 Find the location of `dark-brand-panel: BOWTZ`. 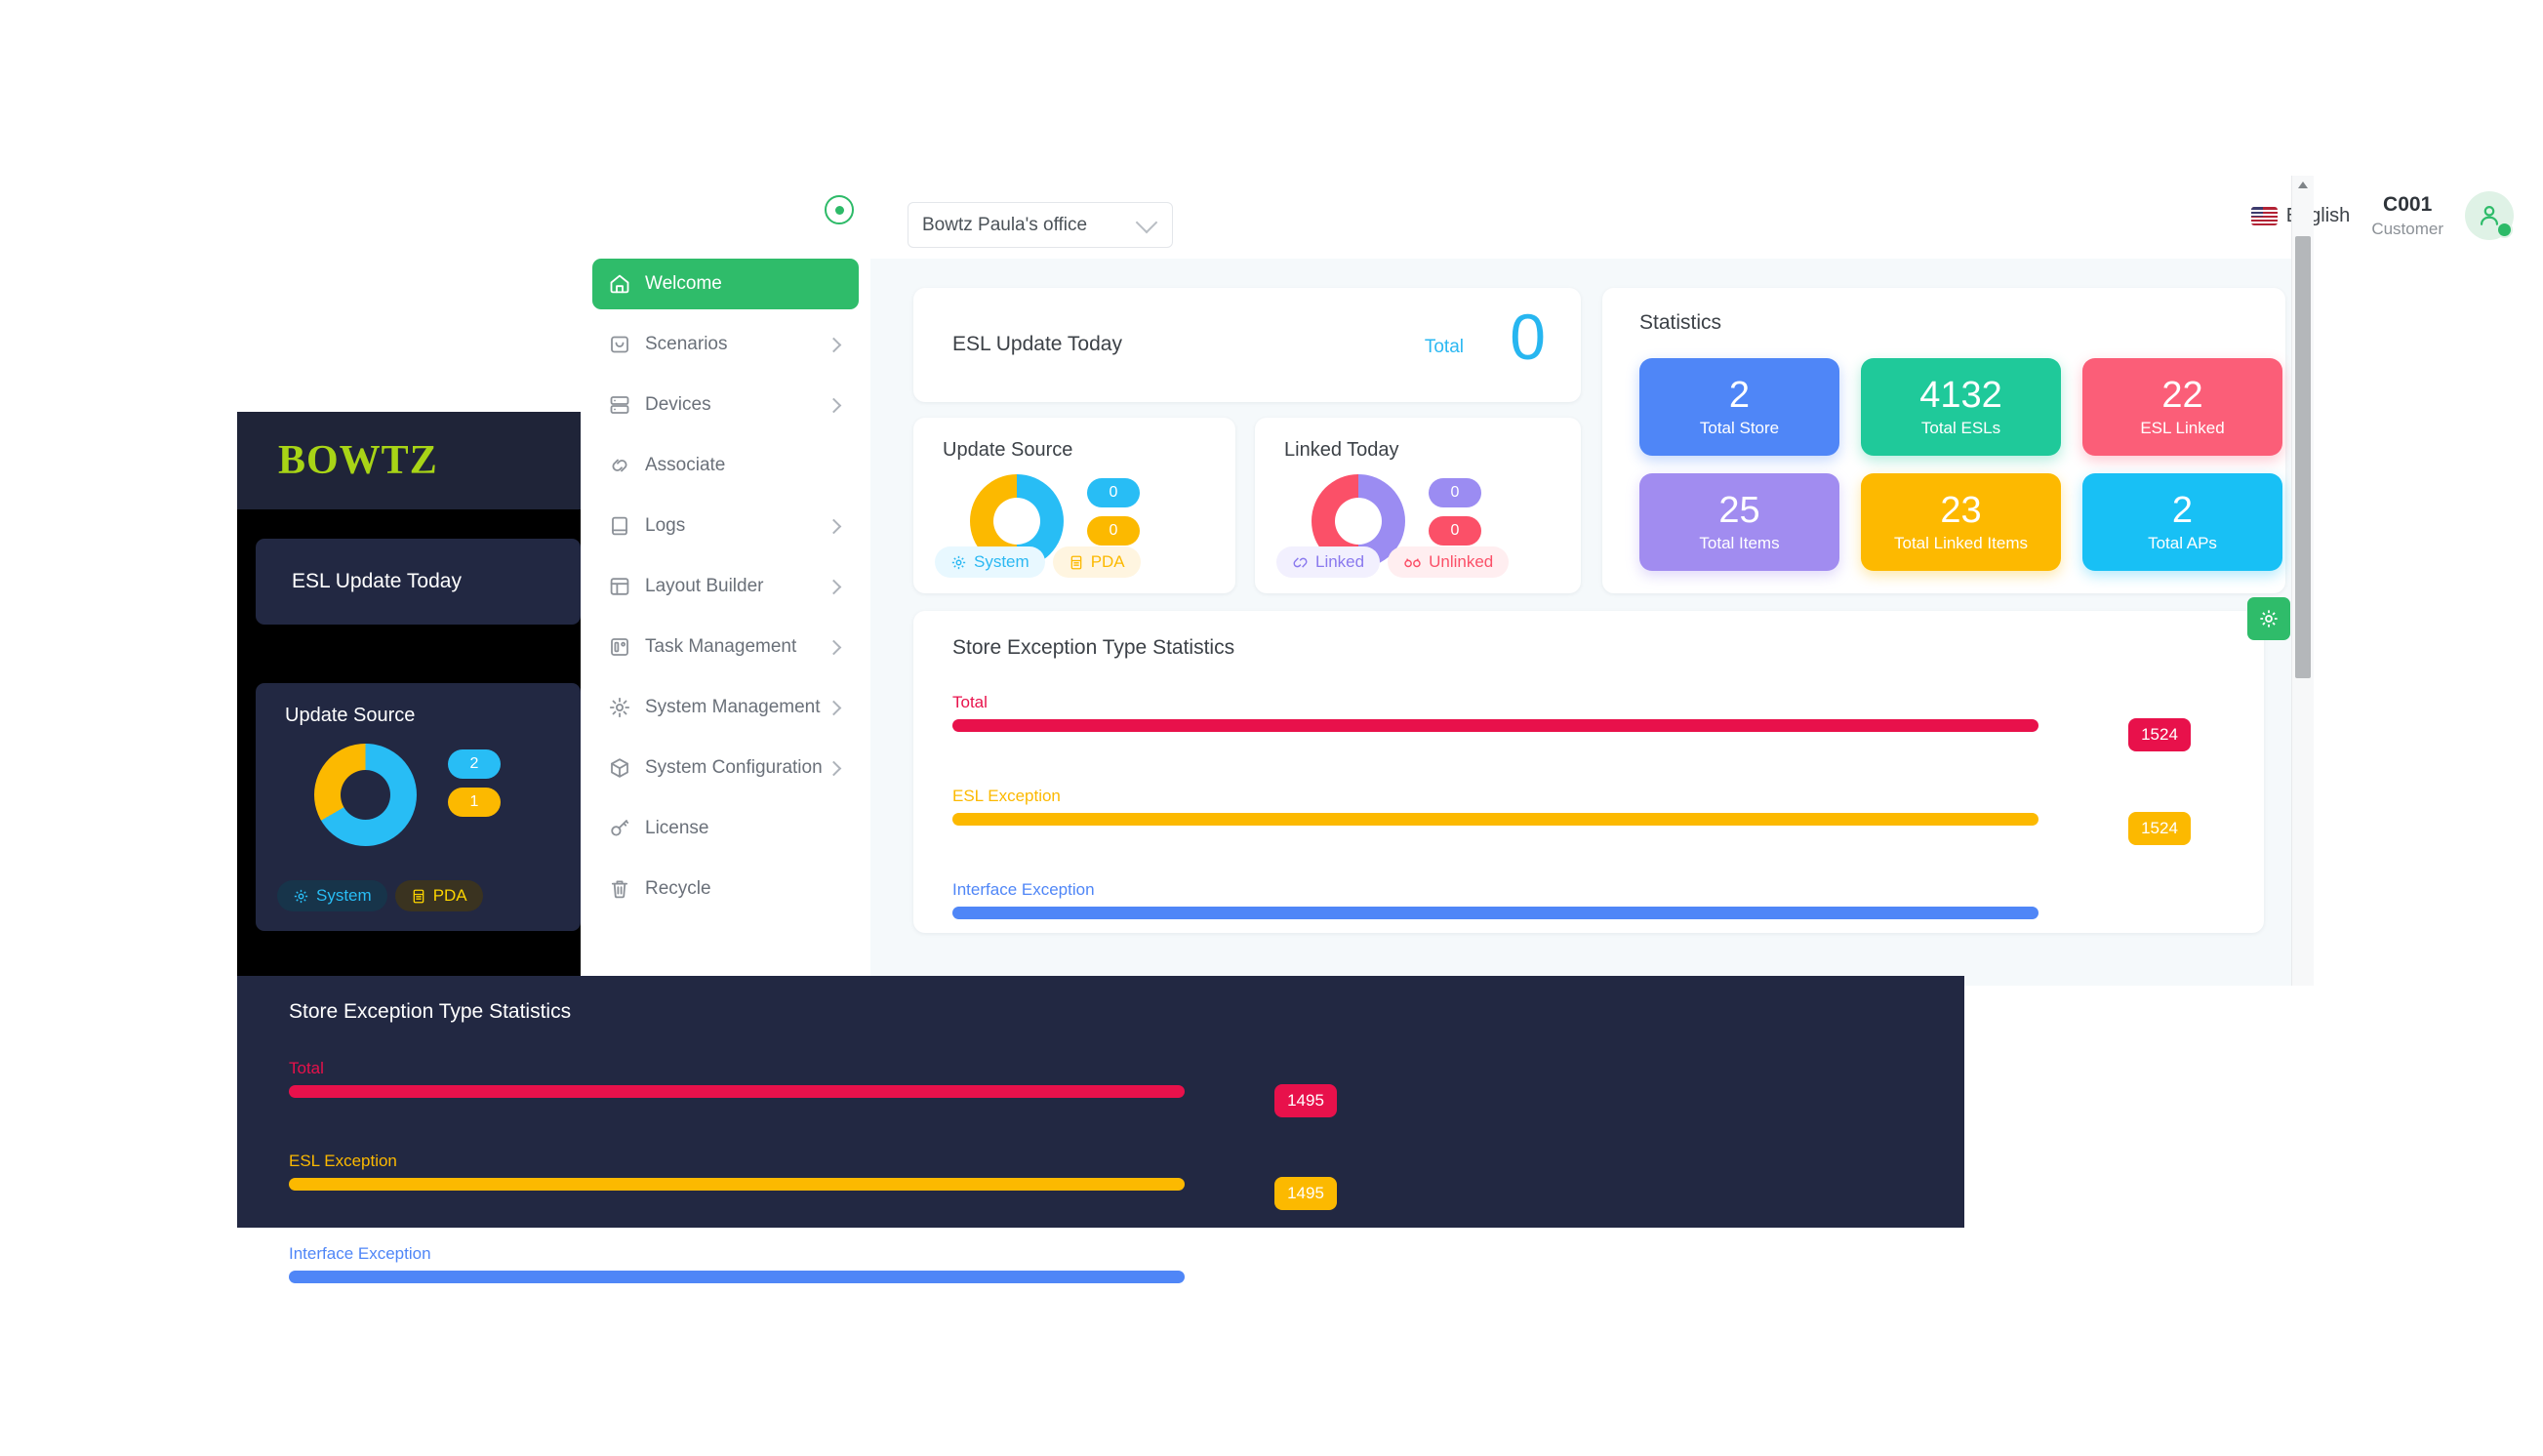

dark-brand-panel: BOWTZ is located at coordinates (409, 460).